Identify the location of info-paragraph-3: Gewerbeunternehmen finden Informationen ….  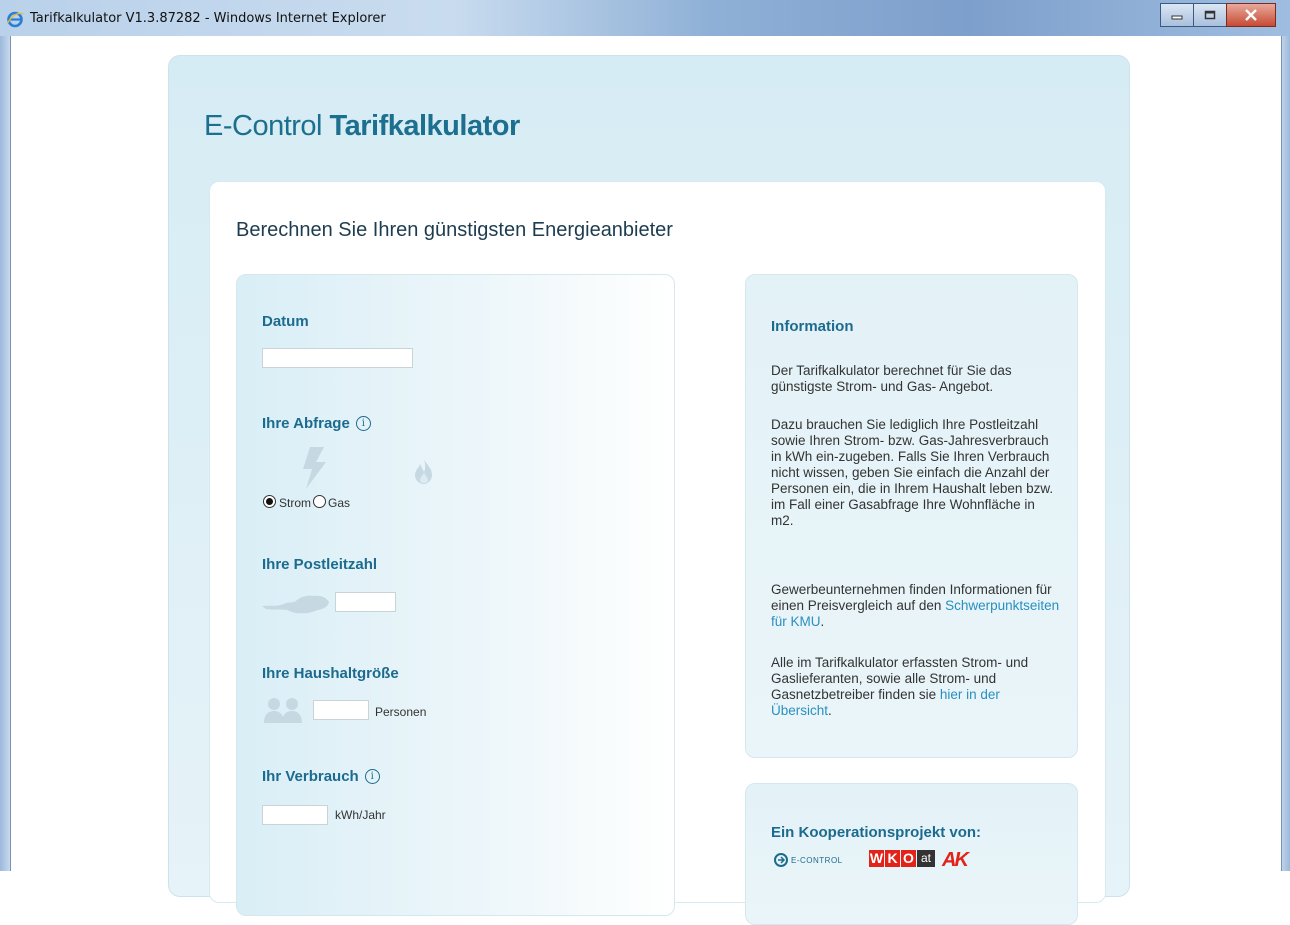
(916, 606).